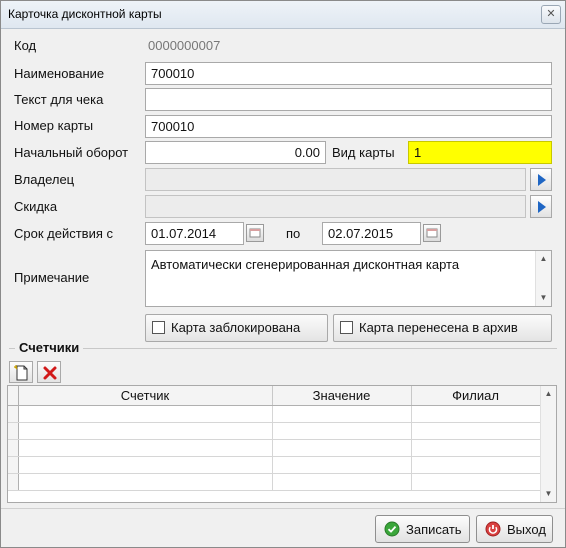  Describe the element at coordinates (392, 529) in the screenshot. I see `checkmark-icon` at that location.